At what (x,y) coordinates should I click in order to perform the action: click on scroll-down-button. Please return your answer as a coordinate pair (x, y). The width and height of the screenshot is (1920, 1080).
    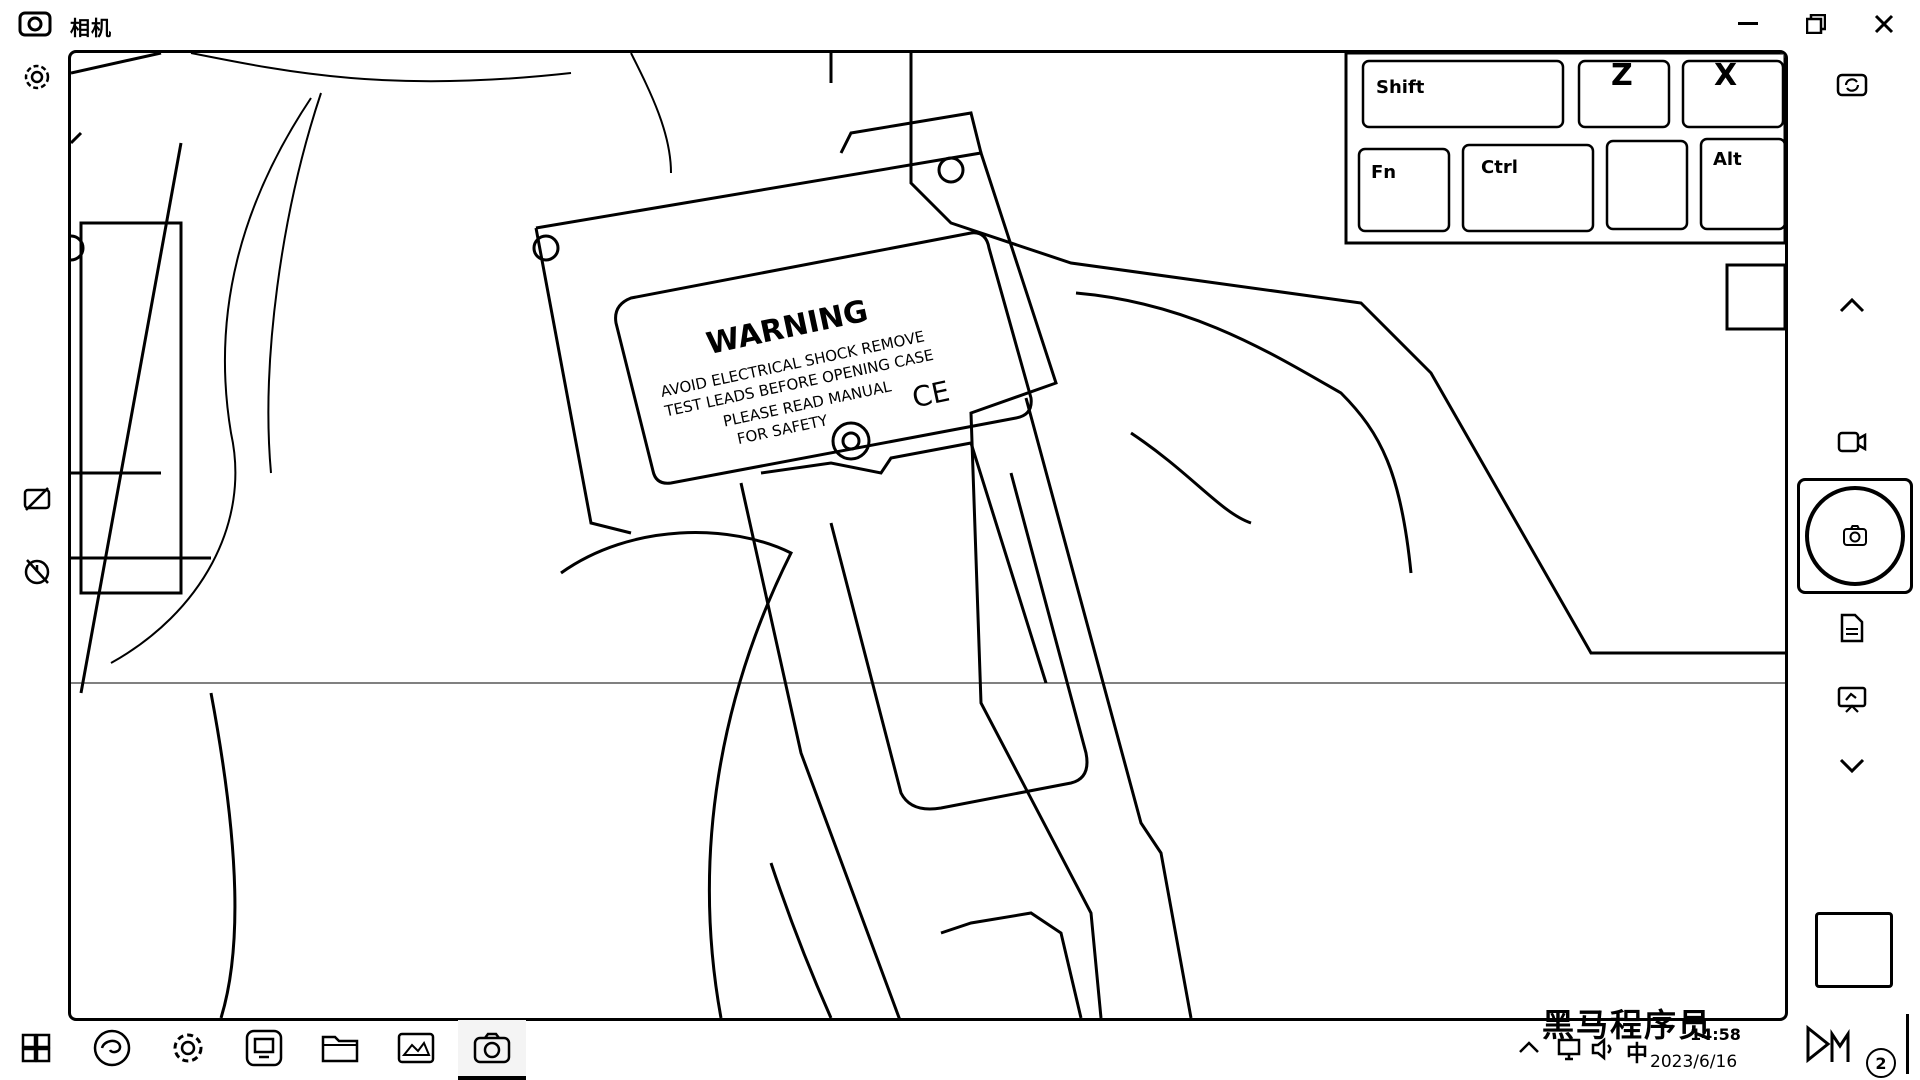
    Looking at the image, I should click on (1852, 766).